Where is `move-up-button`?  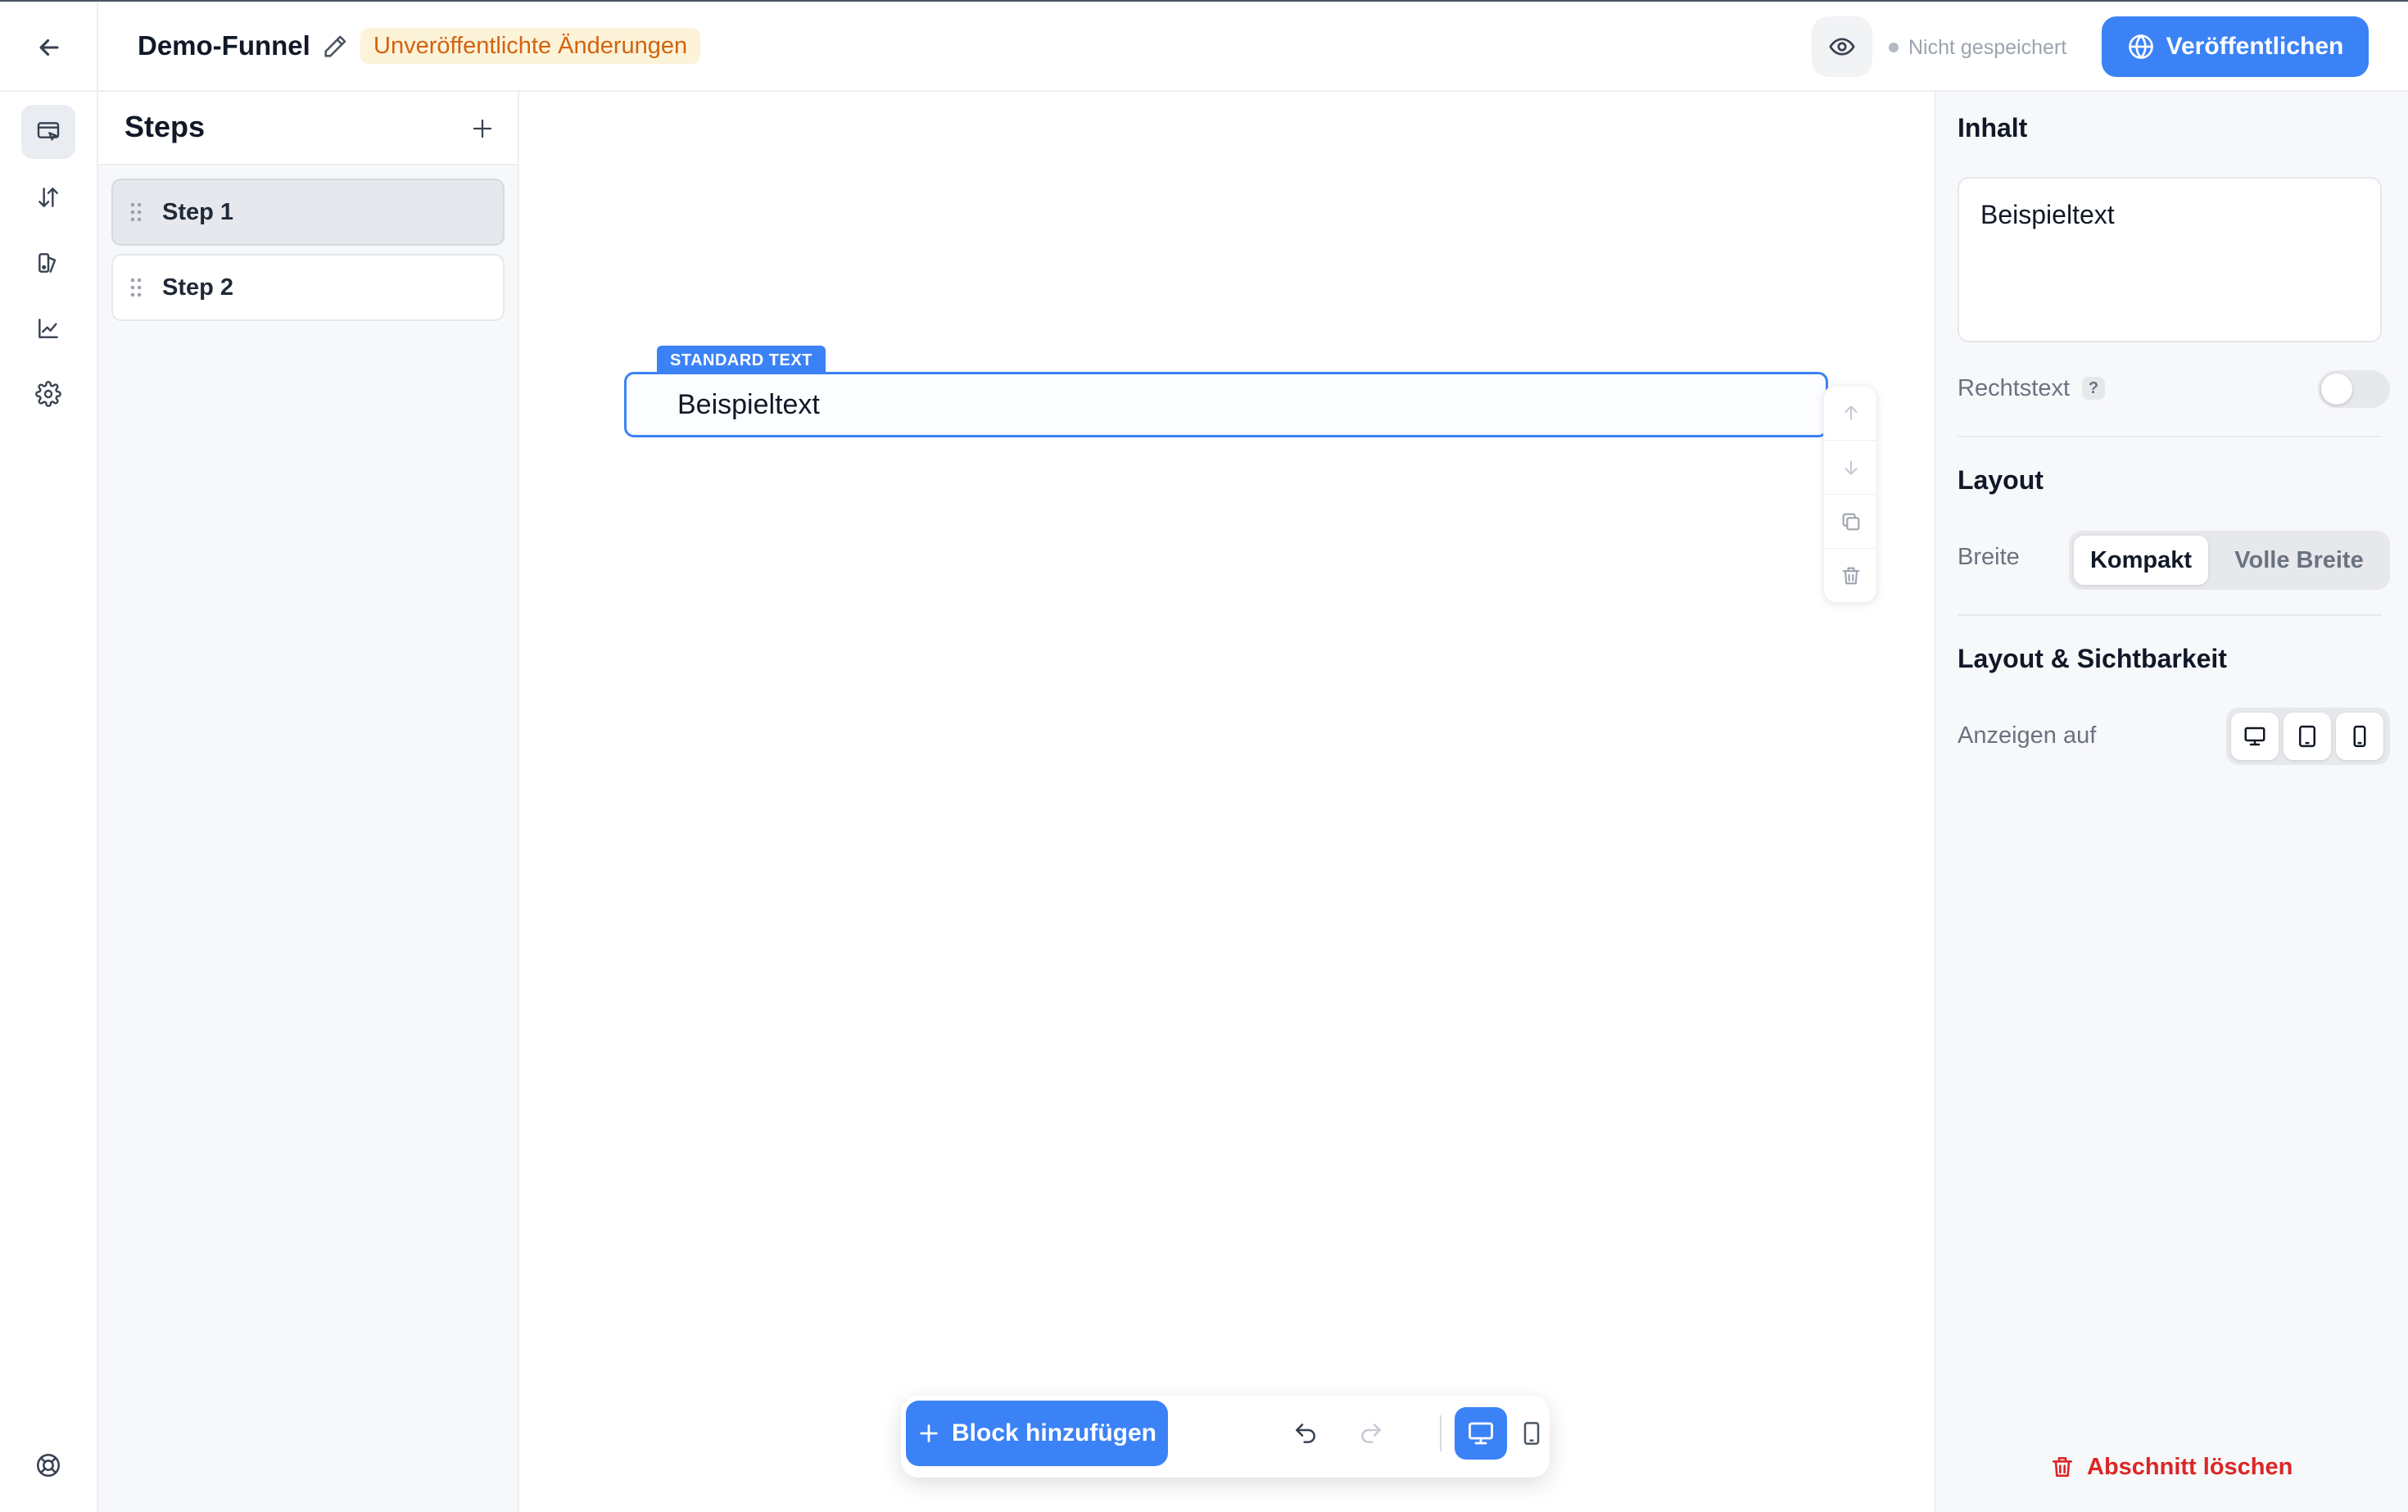 move-up-button is located at coordinates (1851, 413).